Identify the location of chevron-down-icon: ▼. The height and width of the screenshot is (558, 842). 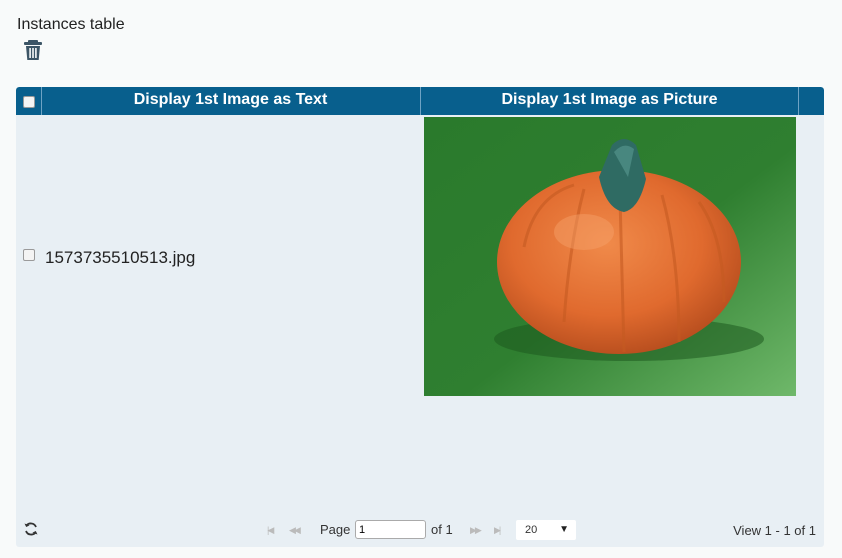
(564, 529).